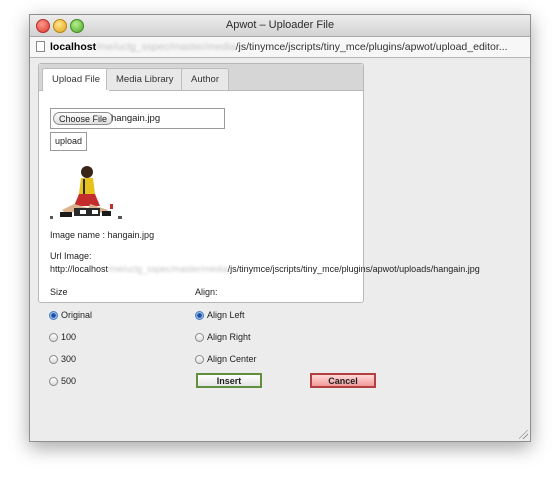 Image resolution: width=558 pixels, height=480 pixels. What do you see at coordinates (53, 359) in the screenshot?
I see `size-300-radio` at bounding box center [53, 359].